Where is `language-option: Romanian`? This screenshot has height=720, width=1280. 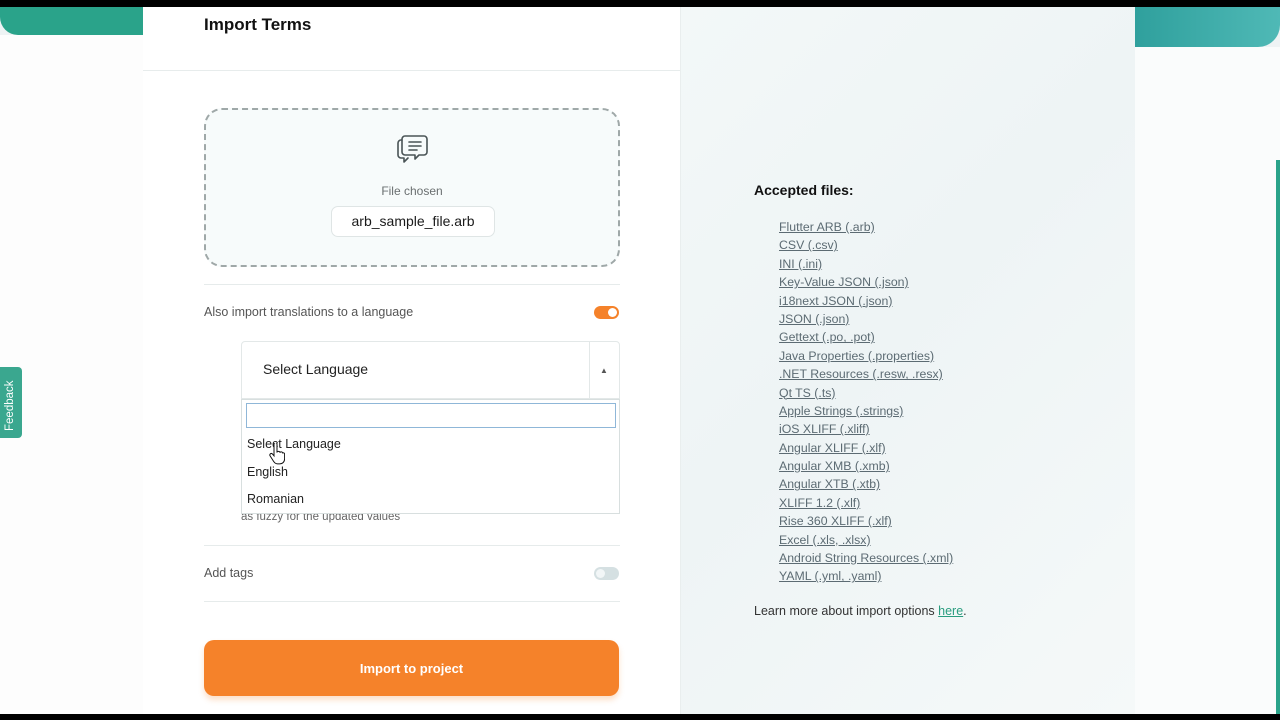 language-option: Romanian is located at coordinates (275, 499).